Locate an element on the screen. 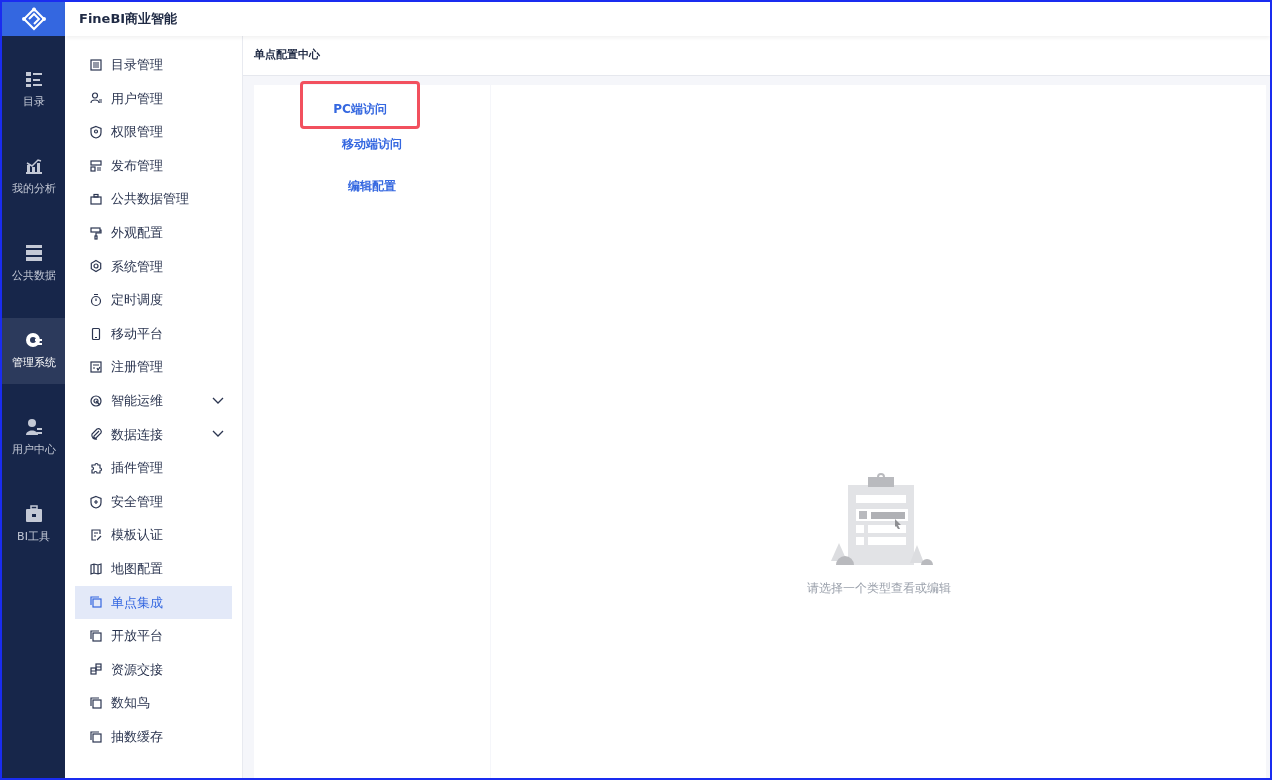 This screenshot has width=1272, height=780. stopwatch-icon is located at coordinates (96, 299).